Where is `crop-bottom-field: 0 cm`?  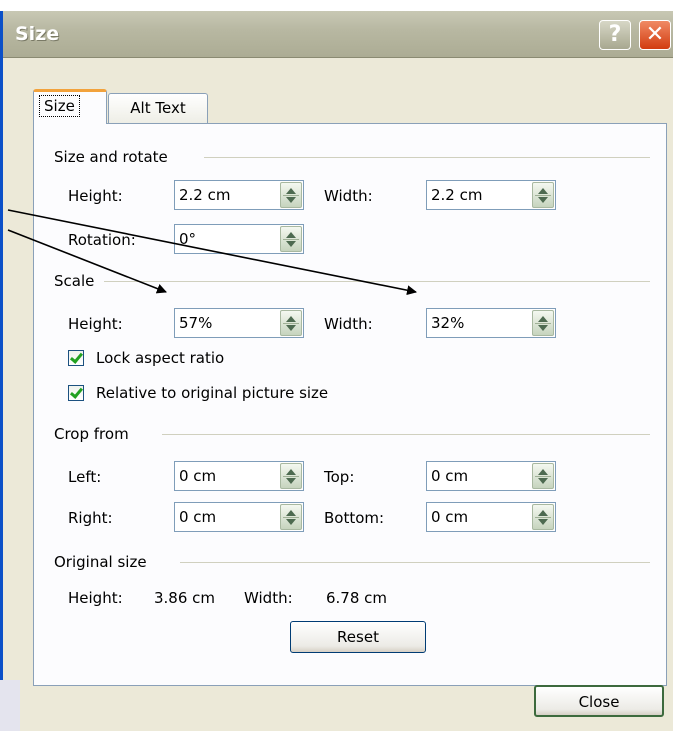 crop-bottom-field: 0 cm is located at coordinates (491, 517).